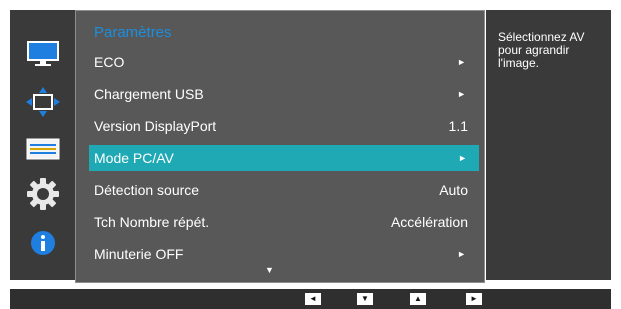 The width and height of the screenshot is (621, 309). What do you see at coordinates (149, 94) in the screenshot?
I see `menu-item-label: Chargement USB` at bounding box center [149, 94].